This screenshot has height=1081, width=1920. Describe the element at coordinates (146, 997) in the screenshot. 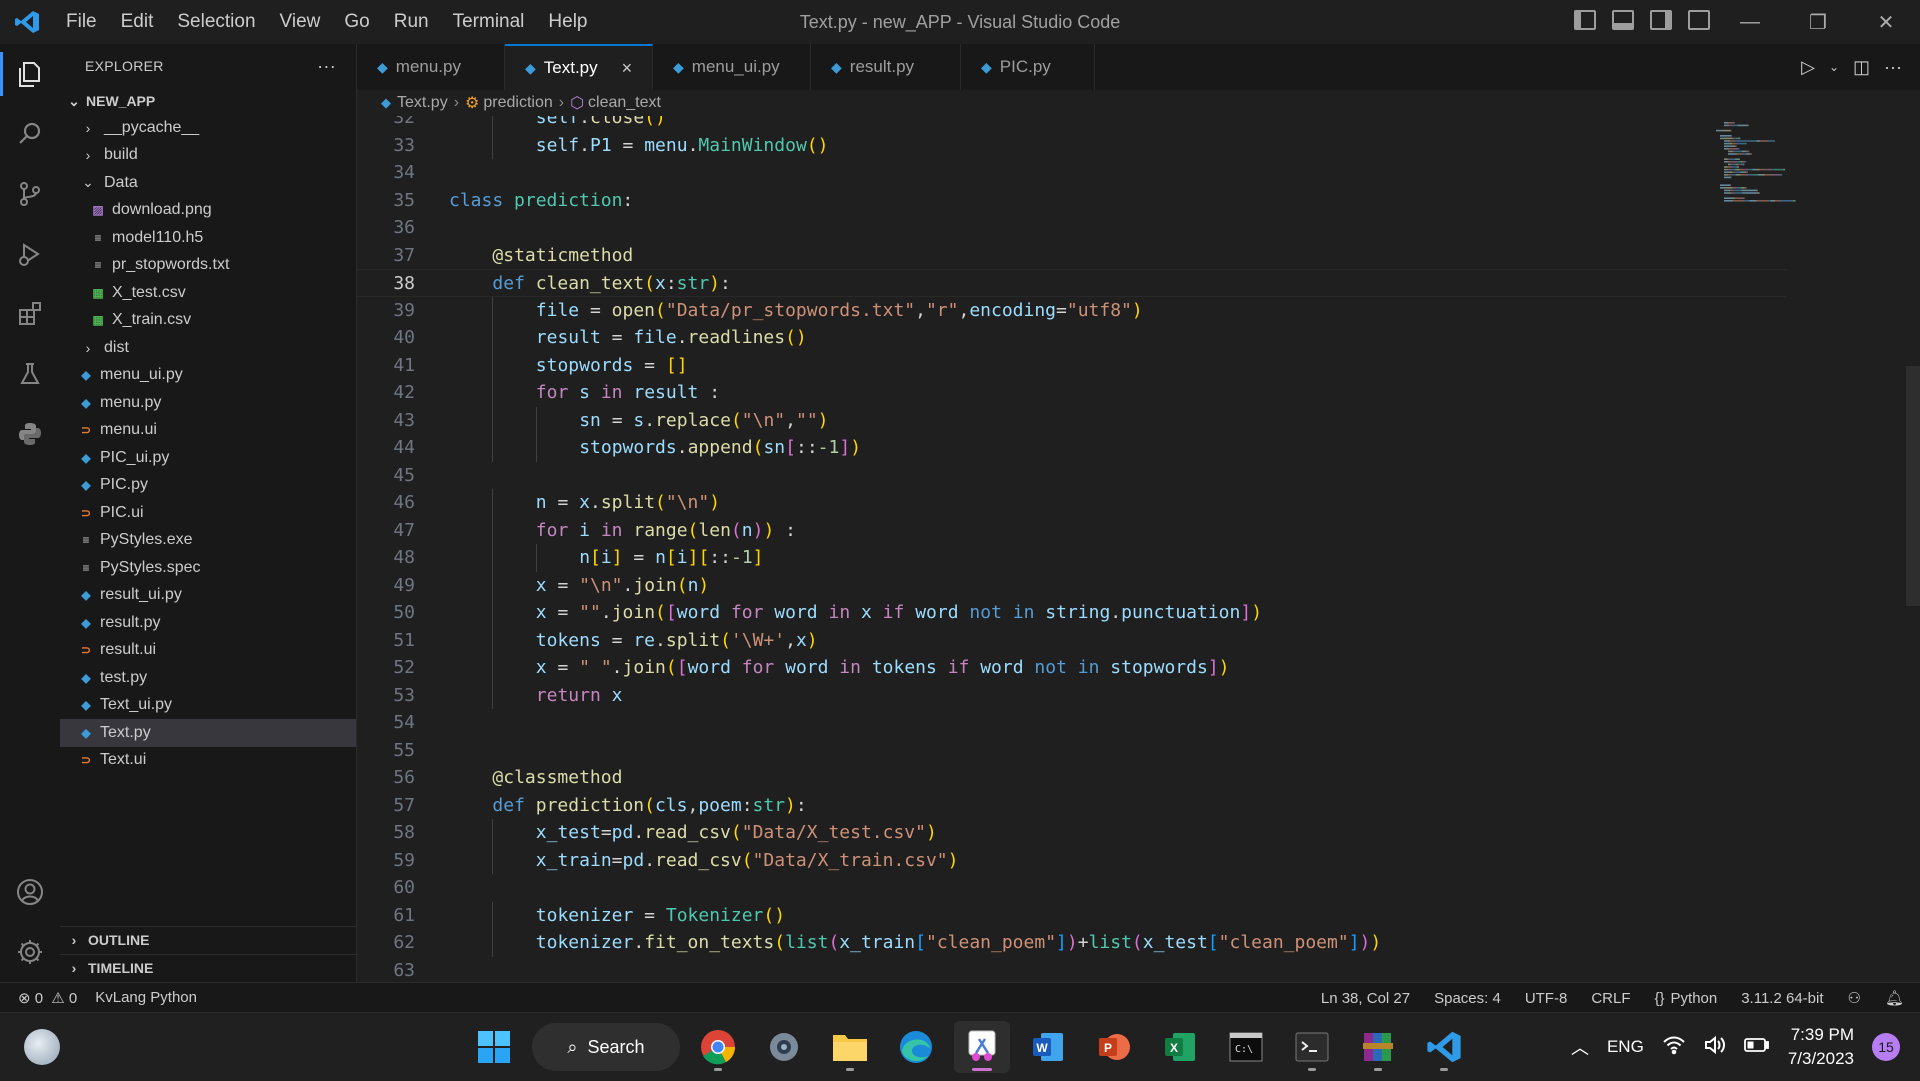

I see `status-extension: KvLang Python` at that location.